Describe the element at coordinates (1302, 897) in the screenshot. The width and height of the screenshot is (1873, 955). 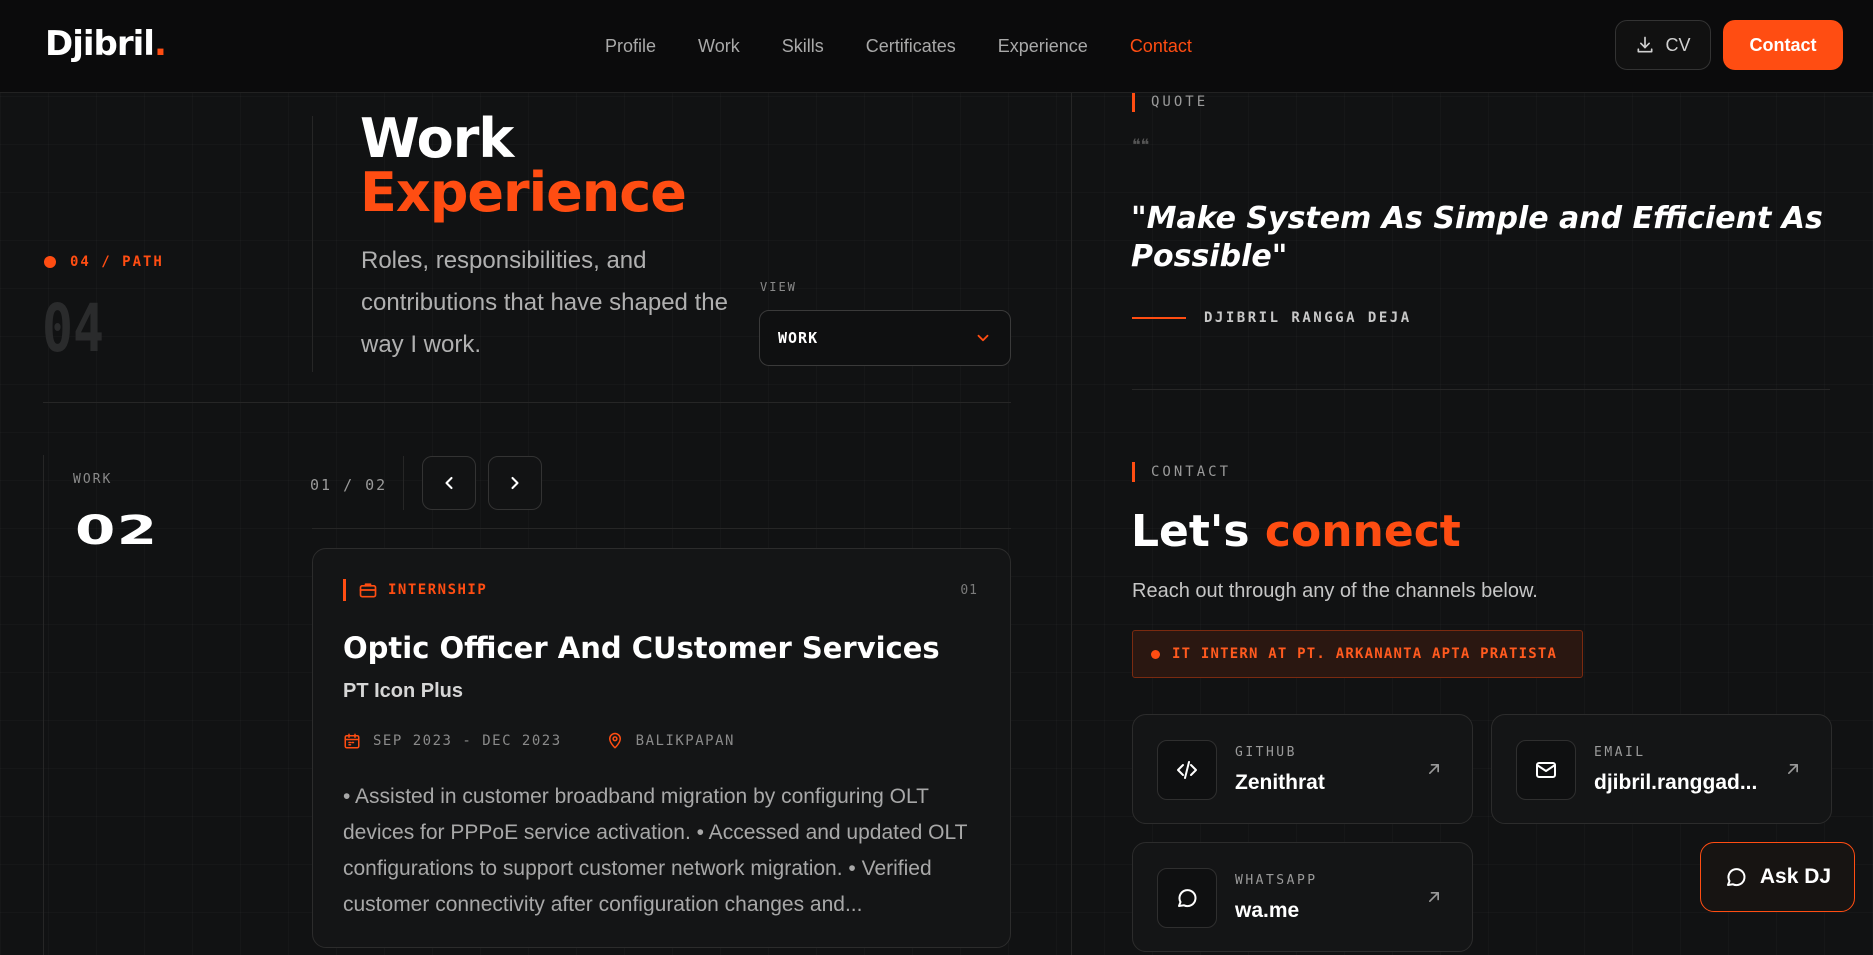
I see `whatsapp-tile: WHATSAPP wa.me` at that location.